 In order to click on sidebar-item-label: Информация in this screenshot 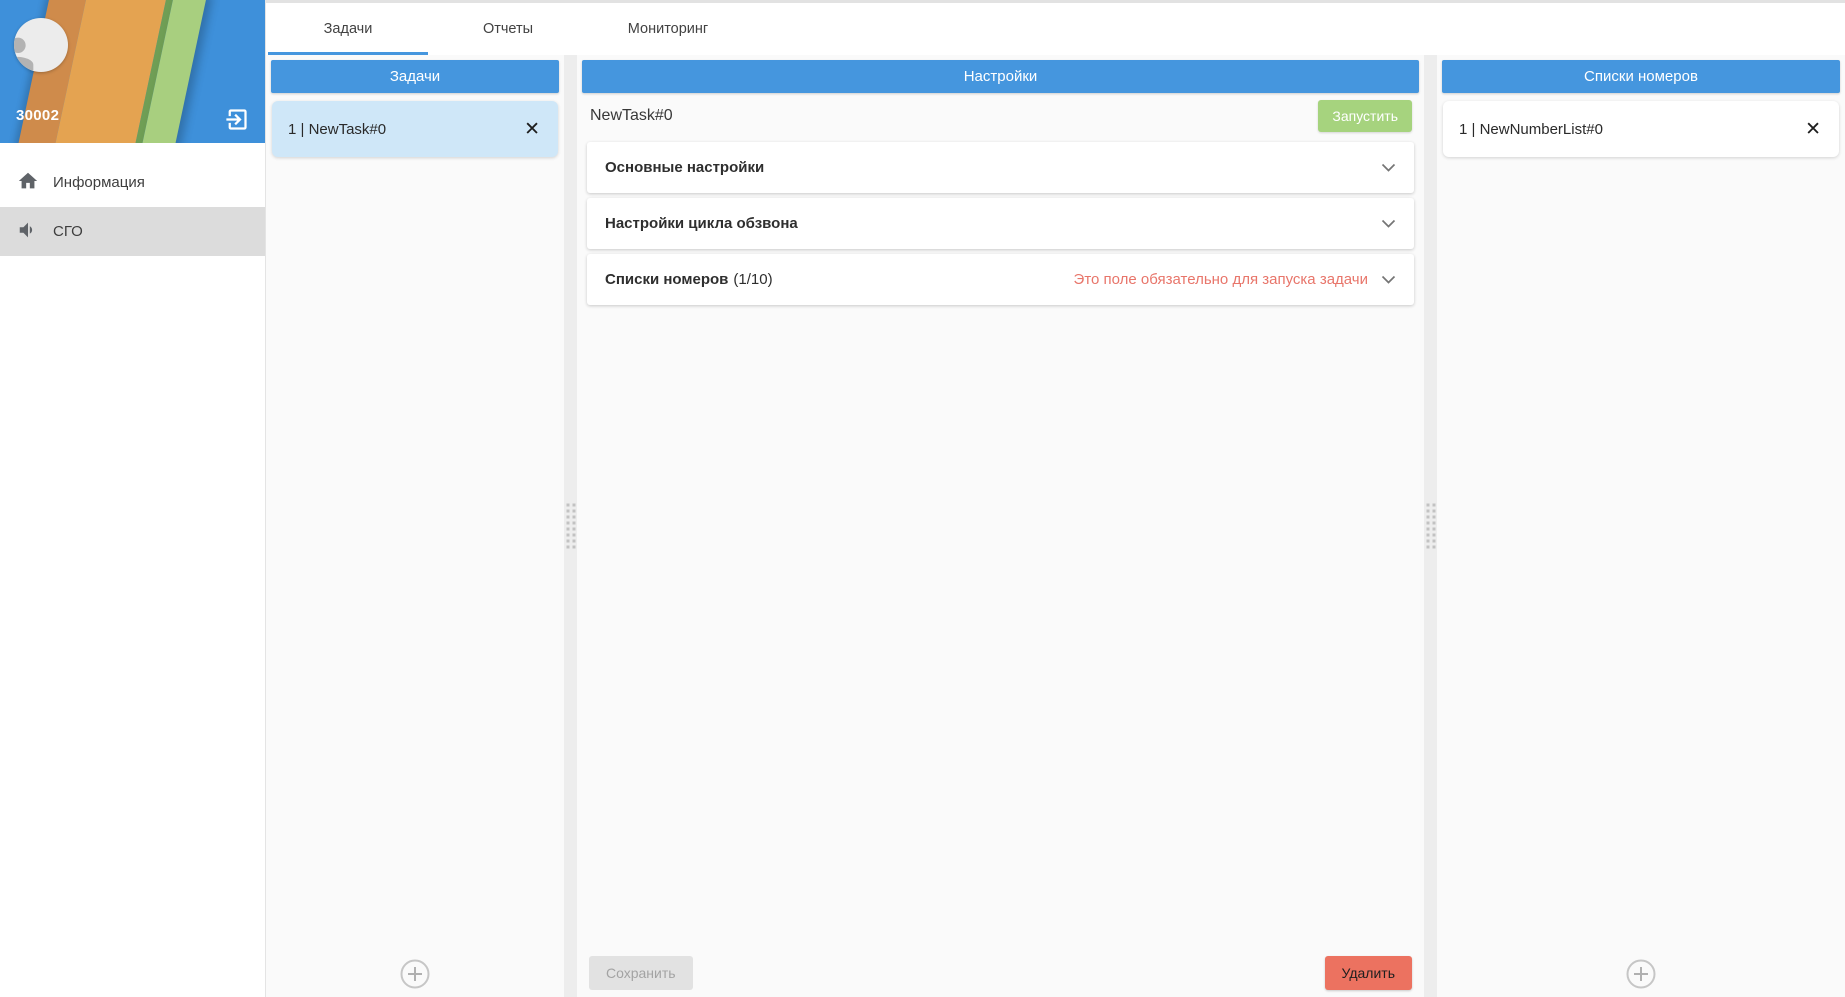, I will do `click(99, 182)`.